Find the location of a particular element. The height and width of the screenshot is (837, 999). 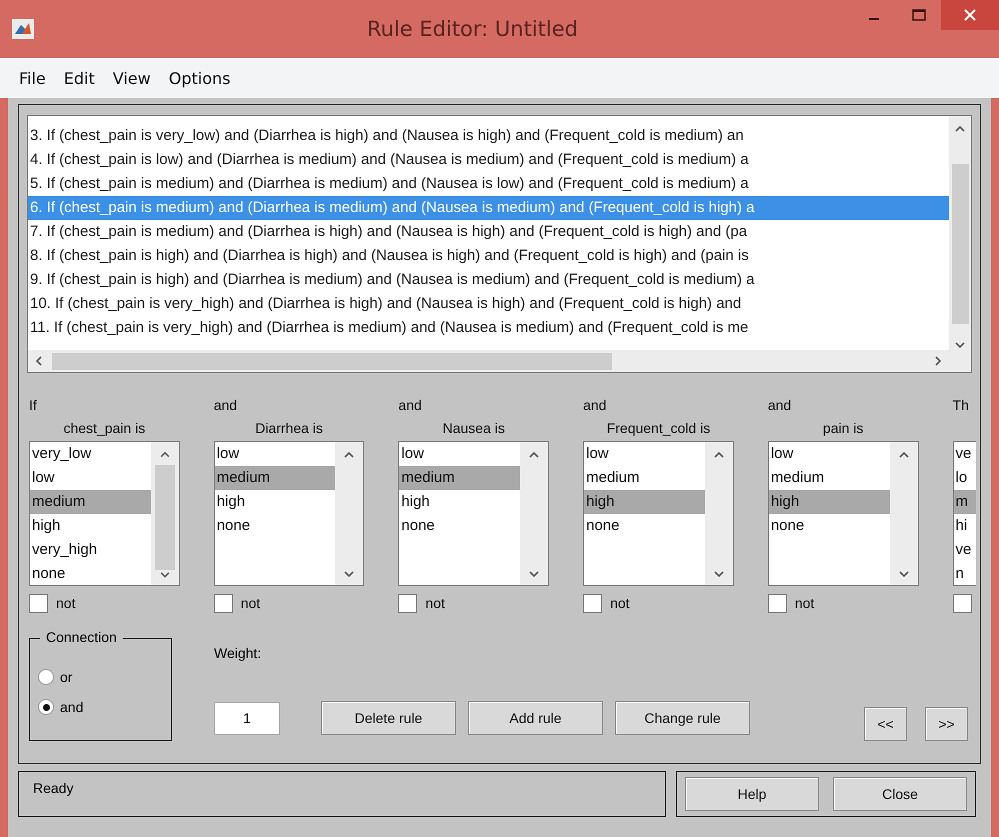

maximize-icon is located at coordinates (919, 15).